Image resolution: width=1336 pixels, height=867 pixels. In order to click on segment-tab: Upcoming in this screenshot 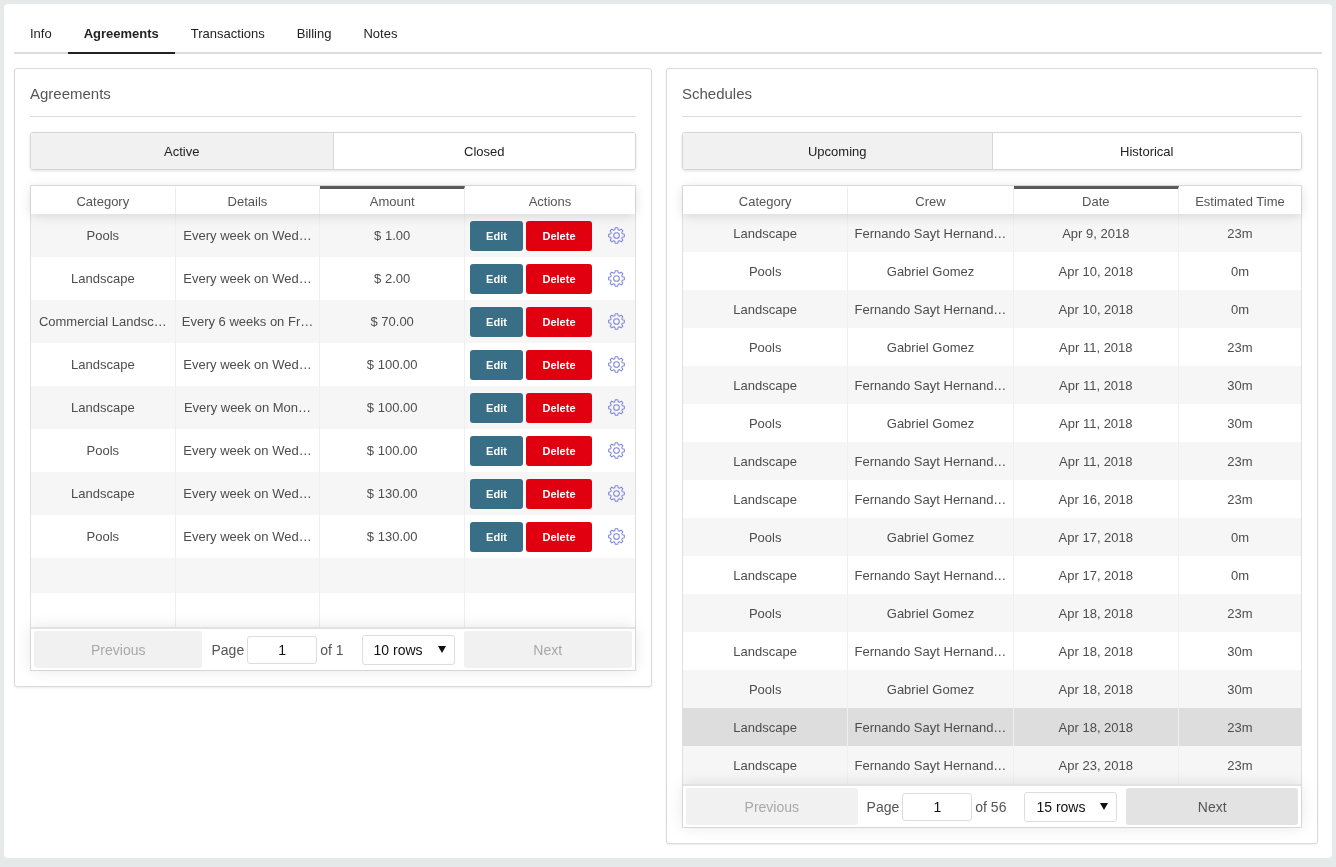, I will do `click(837, 151)`.